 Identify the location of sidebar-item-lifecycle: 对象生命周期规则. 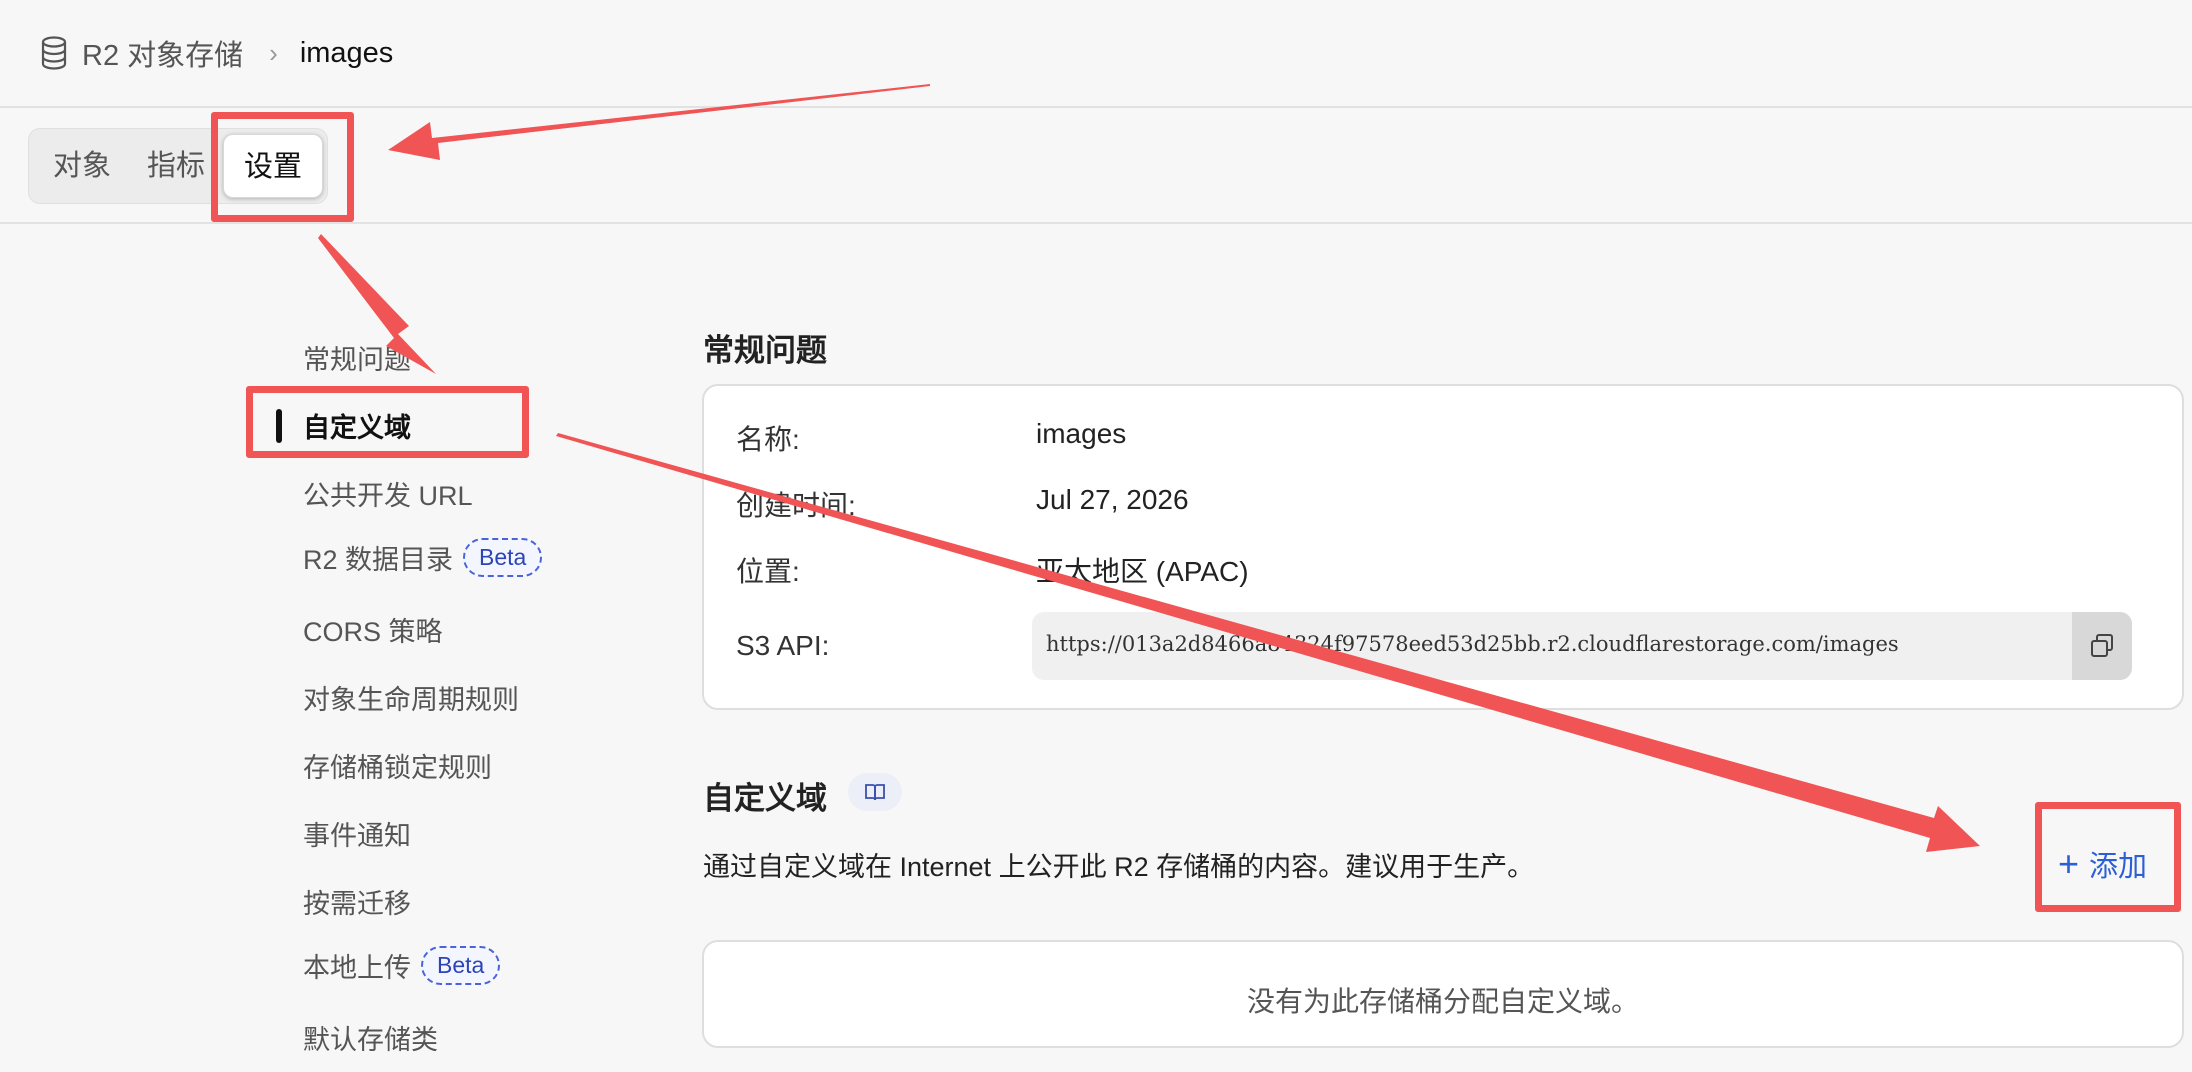
(411, 697).